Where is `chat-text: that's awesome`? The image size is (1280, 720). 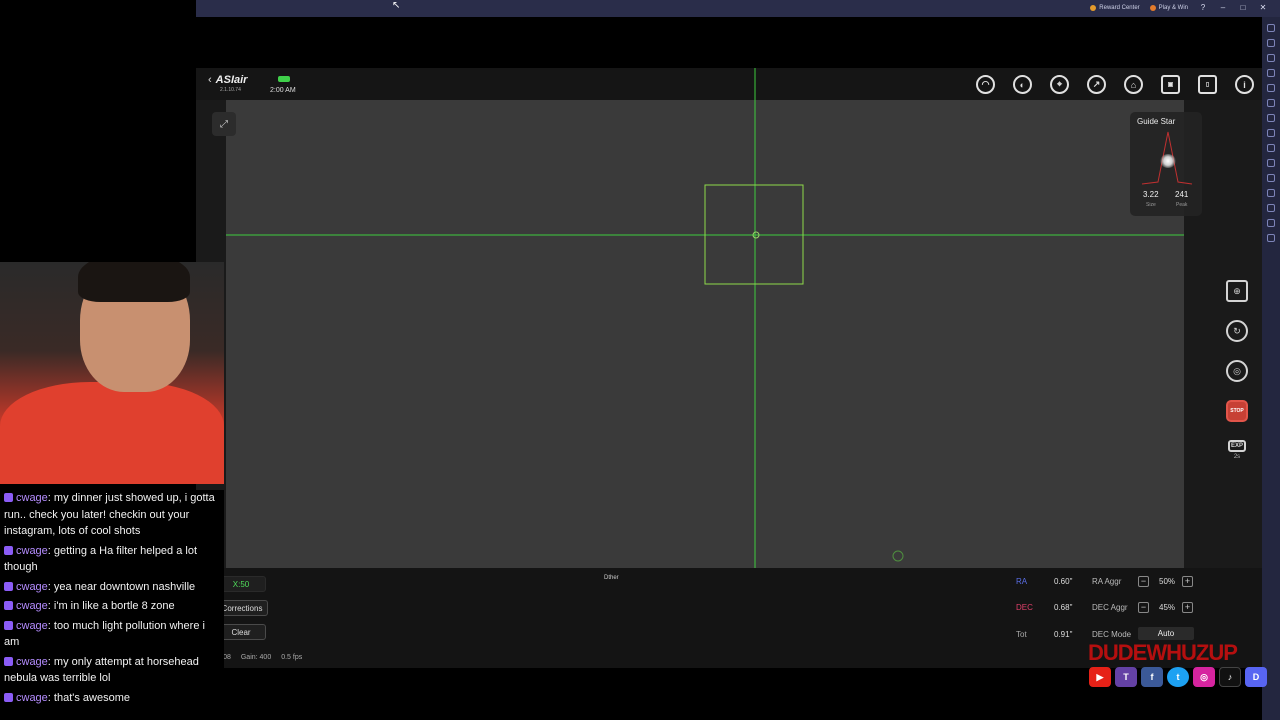
chat-text: that's awesome is located at coordinates (92, 697).